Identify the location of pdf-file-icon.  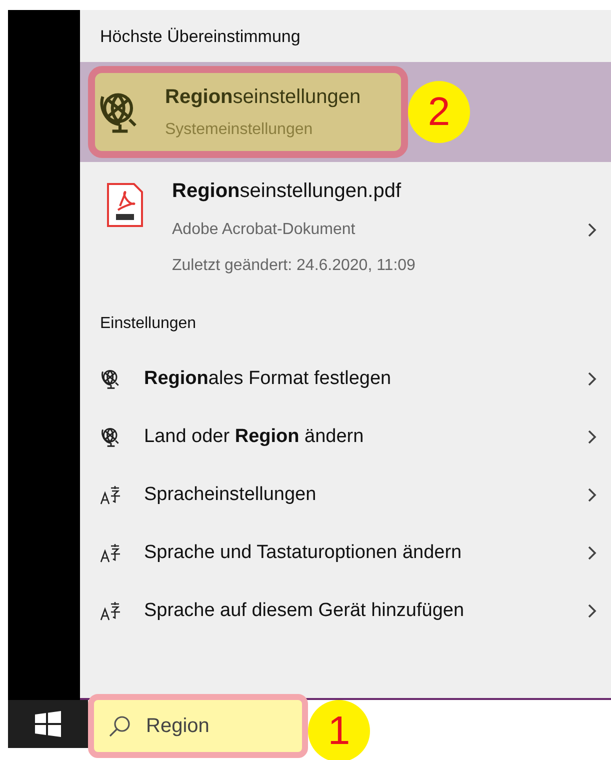
(125, 205).